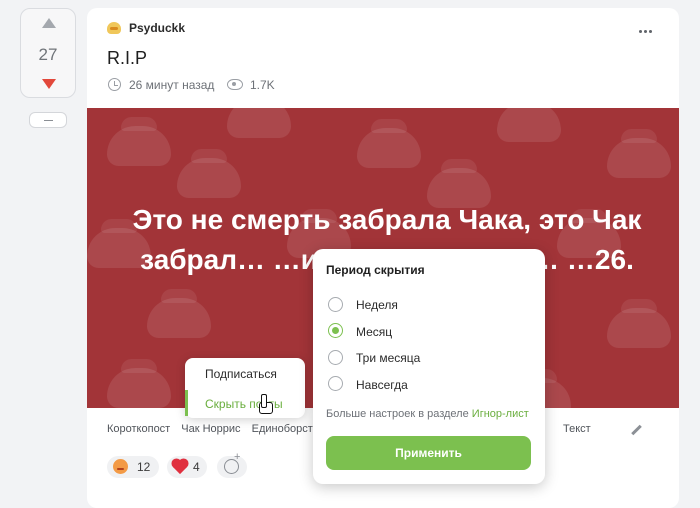 The width and height of the screenshot is (700, 508). I want to click on add-reaction-icon, so click(232, 462).